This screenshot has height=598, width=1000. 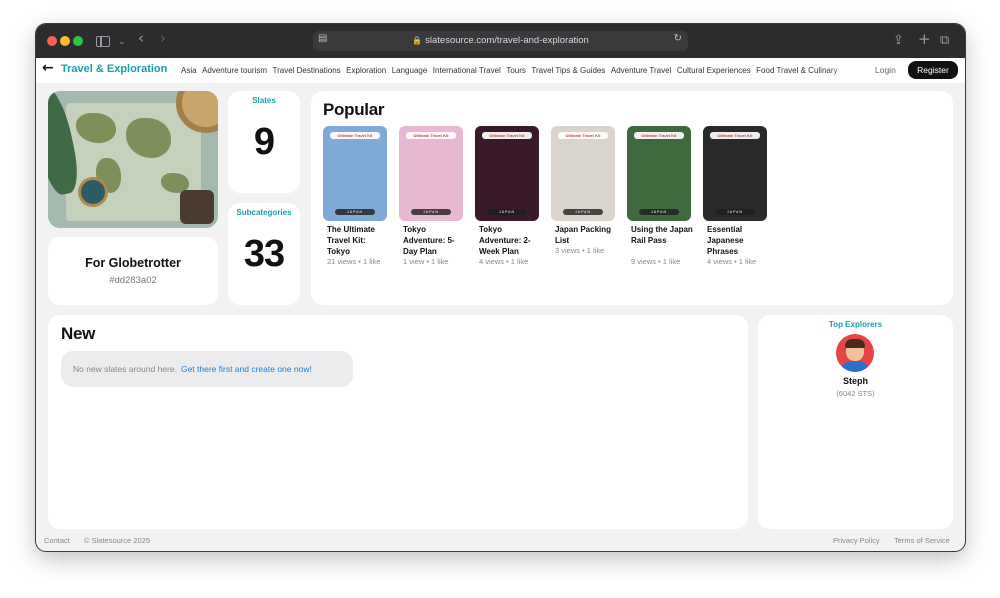 I want to click on top-explorers-card: Top Explorers Steph (6042 STS), so click(x=855, y=422).